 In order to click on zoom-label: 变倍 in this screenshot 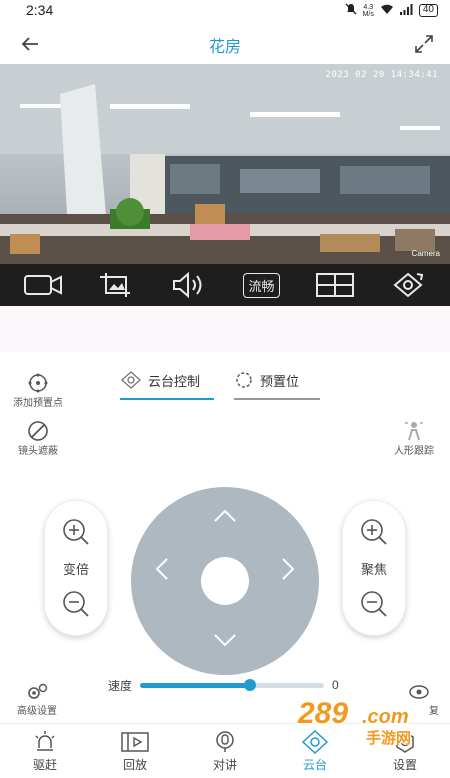, I will do `click(75, 569)`.